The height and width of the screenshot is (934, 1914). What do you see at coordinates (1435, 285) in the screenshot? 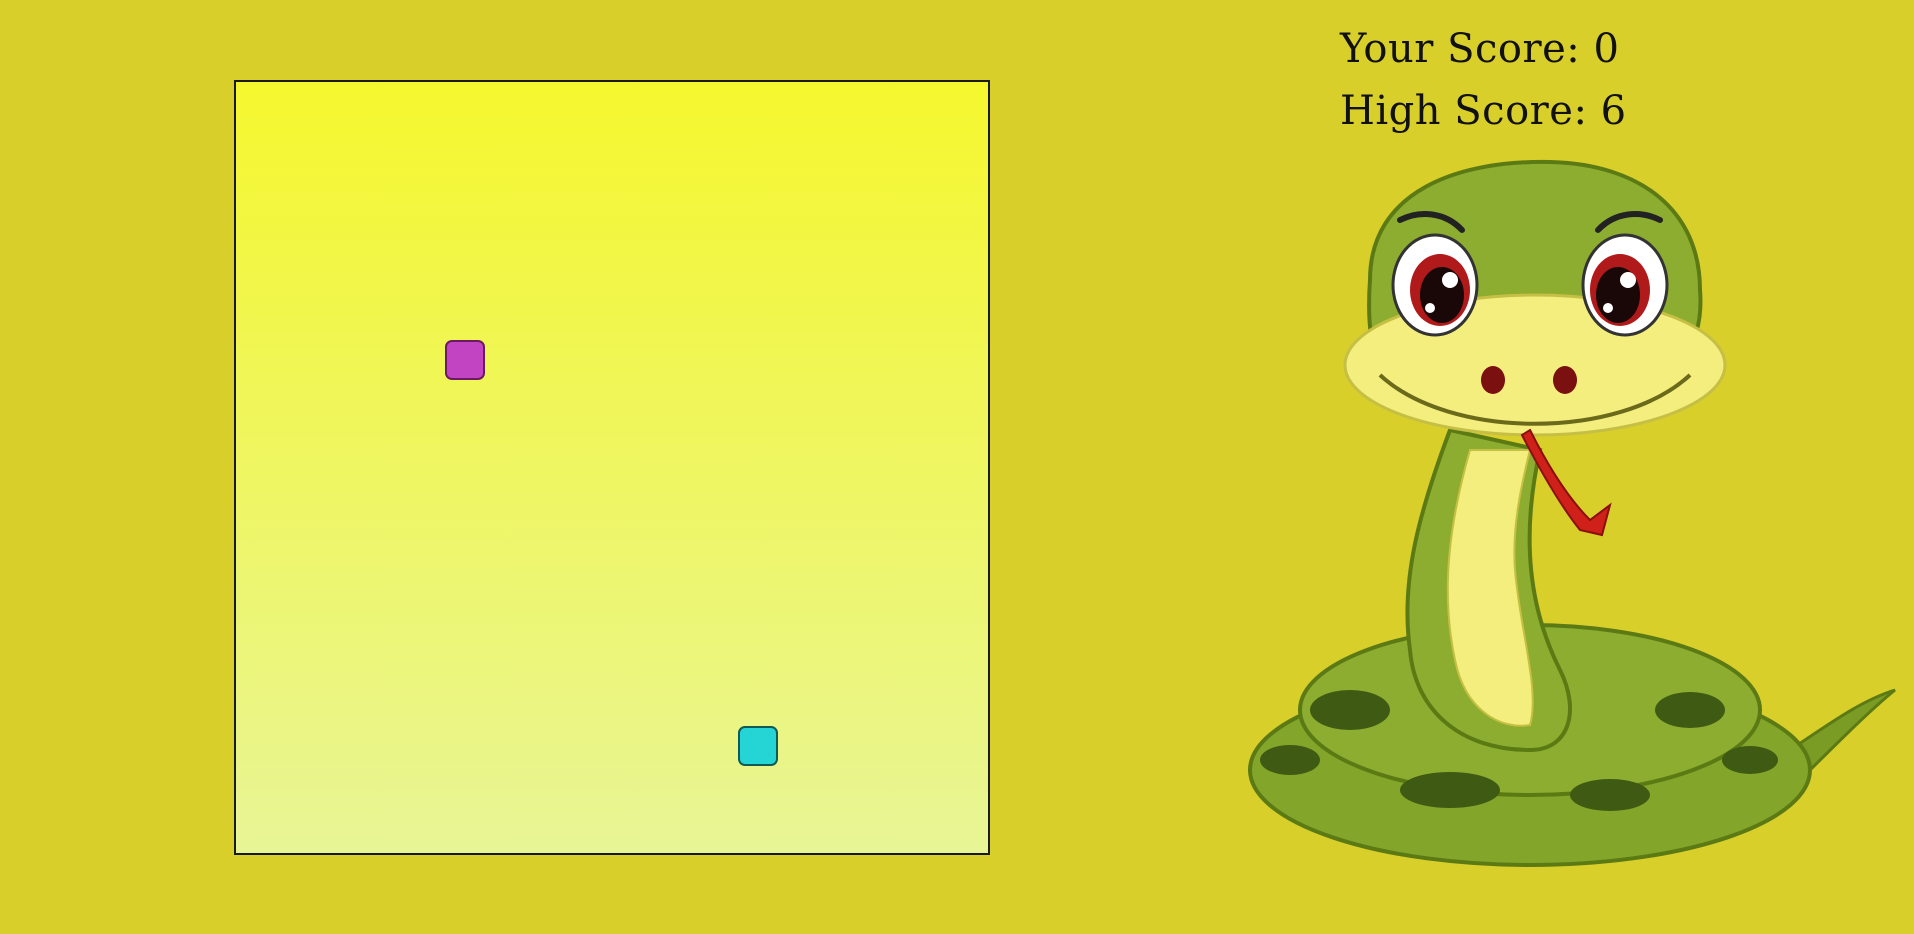
I see `snake-left-eye` at bounding box center [1435, 285].